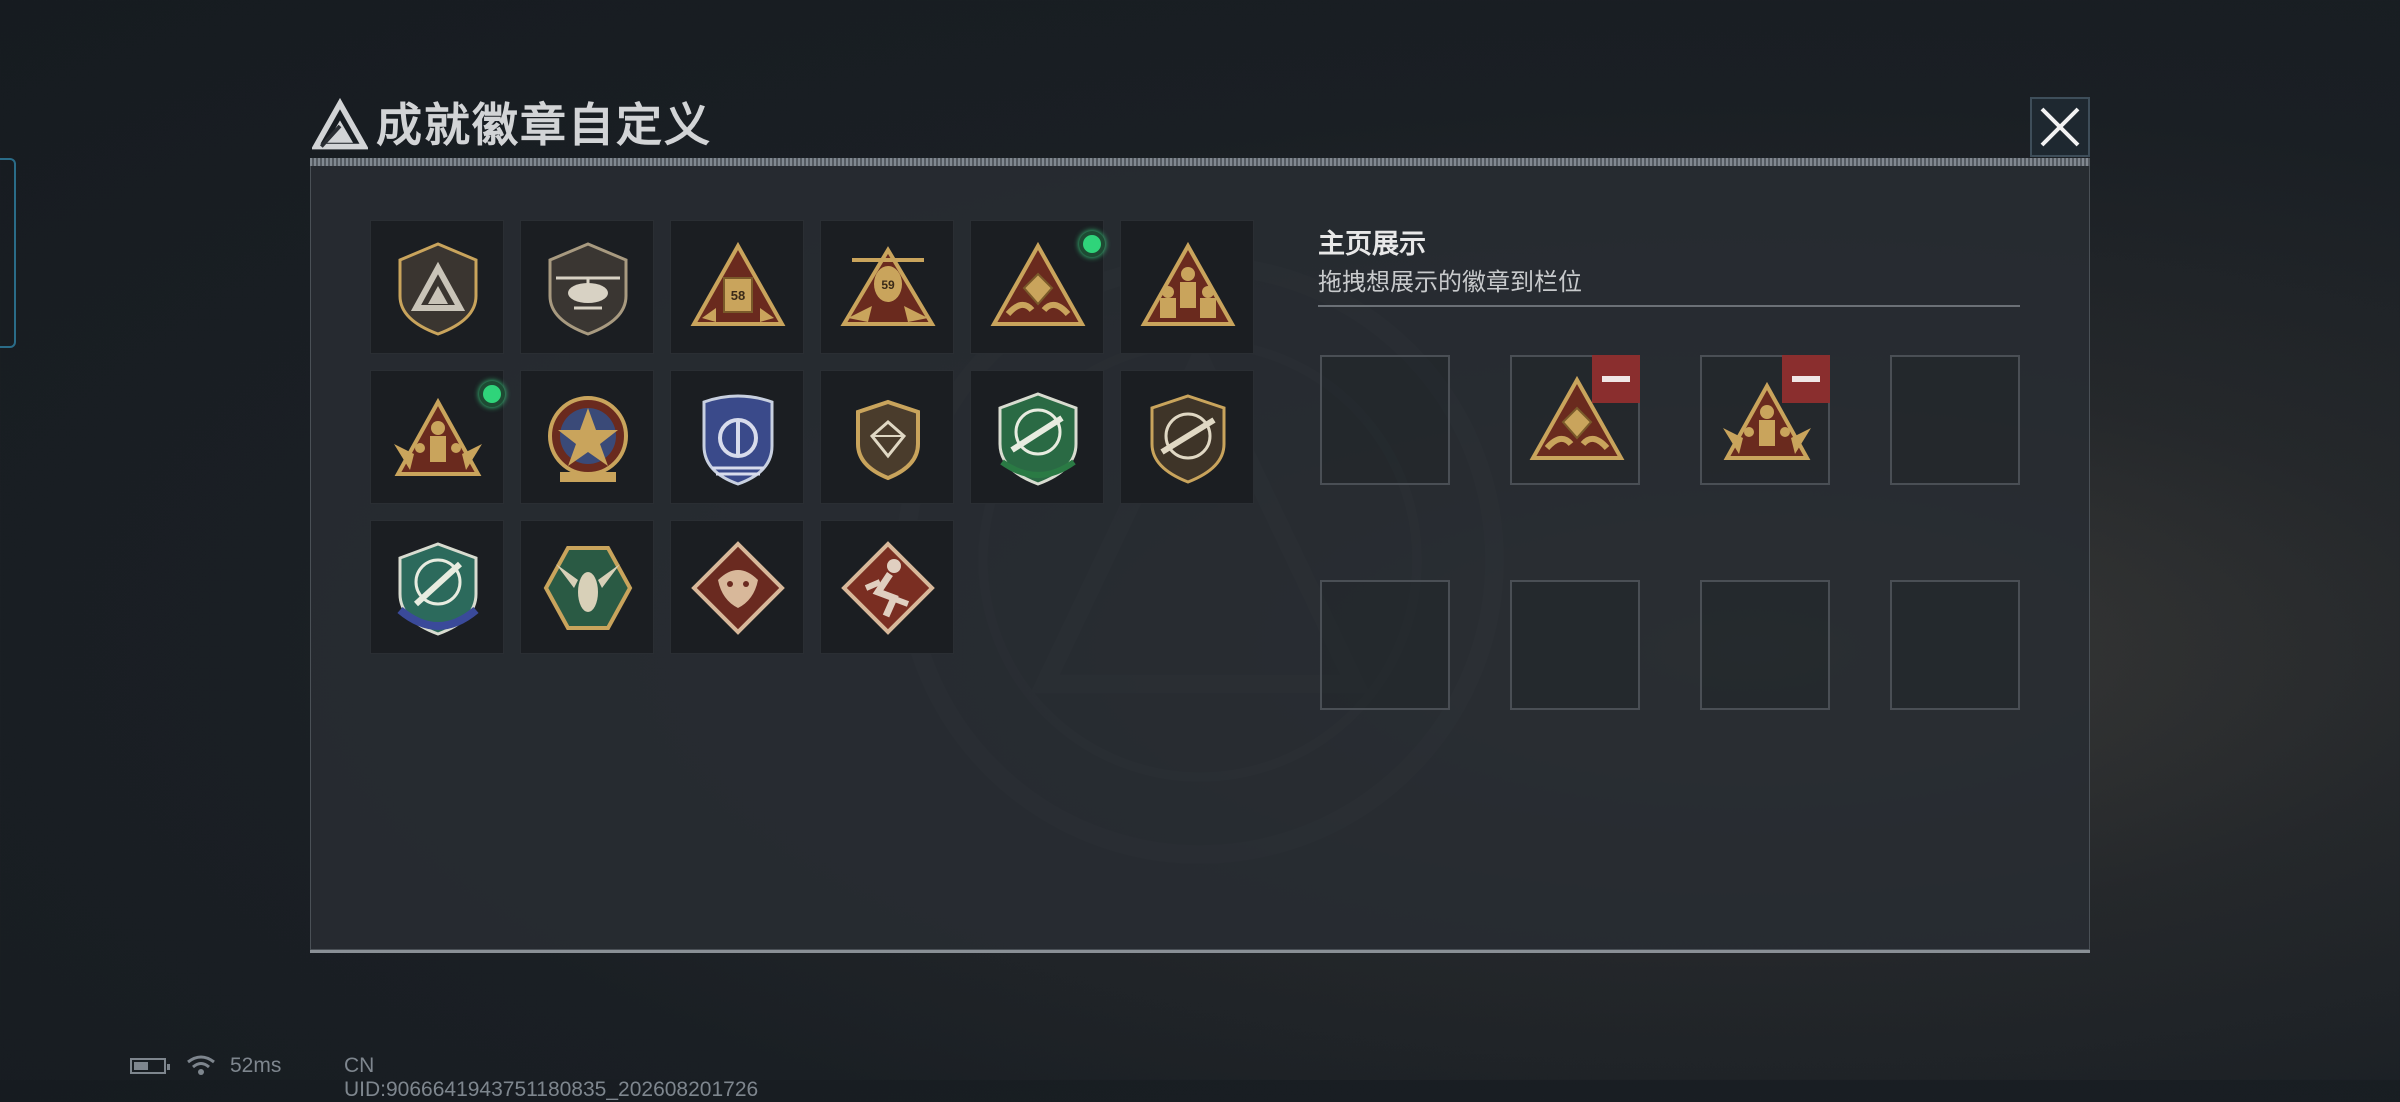  What do you see at coordinates (2060, 127) in the screenshot?
I see `close-icon` at bounding box center [2060, 127].